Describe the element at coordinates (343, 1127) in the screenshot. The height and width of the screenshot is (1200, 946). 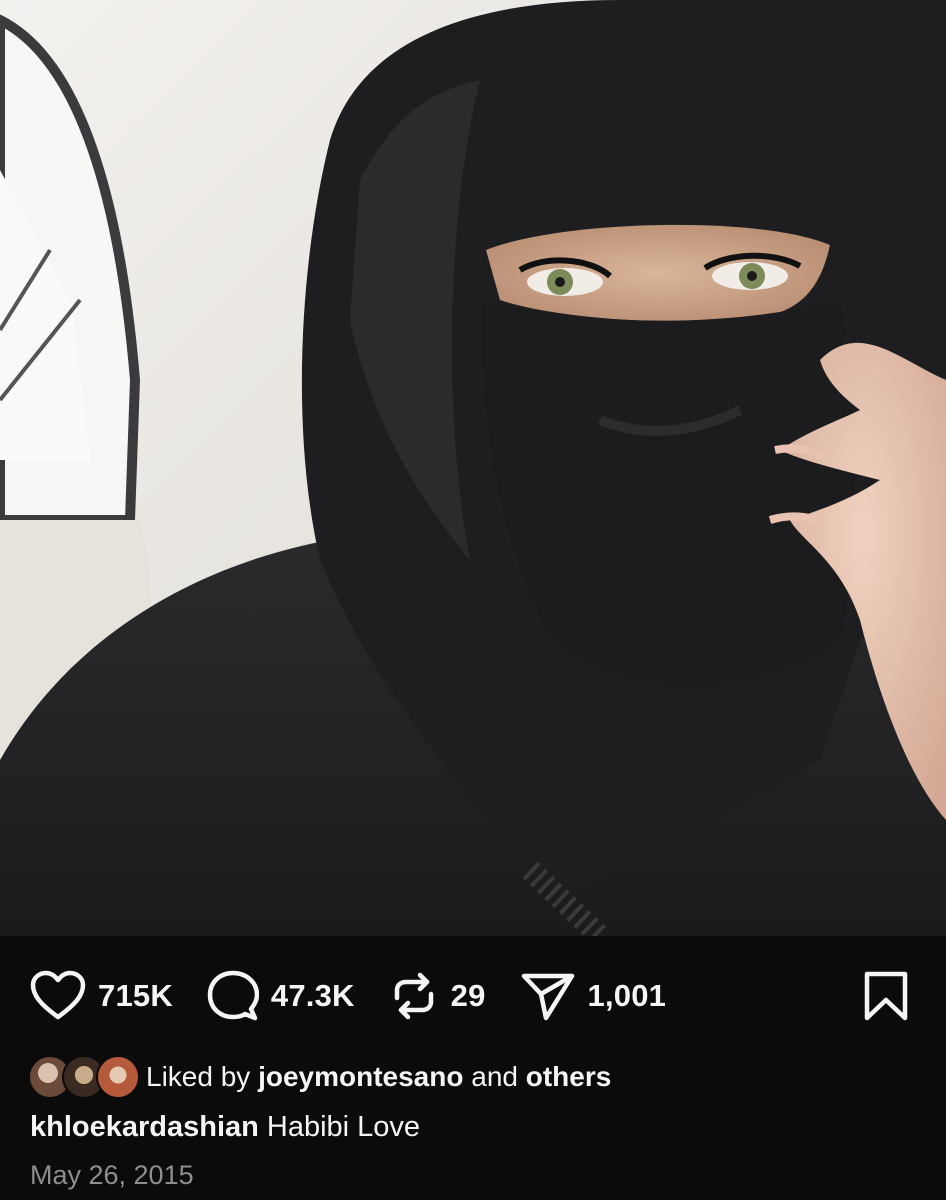
I see `caption-text: Habibi Love` at that location.